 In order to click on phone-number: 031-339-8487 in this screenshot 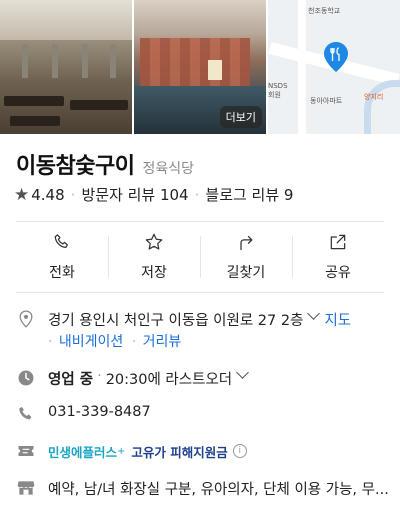, I will do `click(99, 412)`.